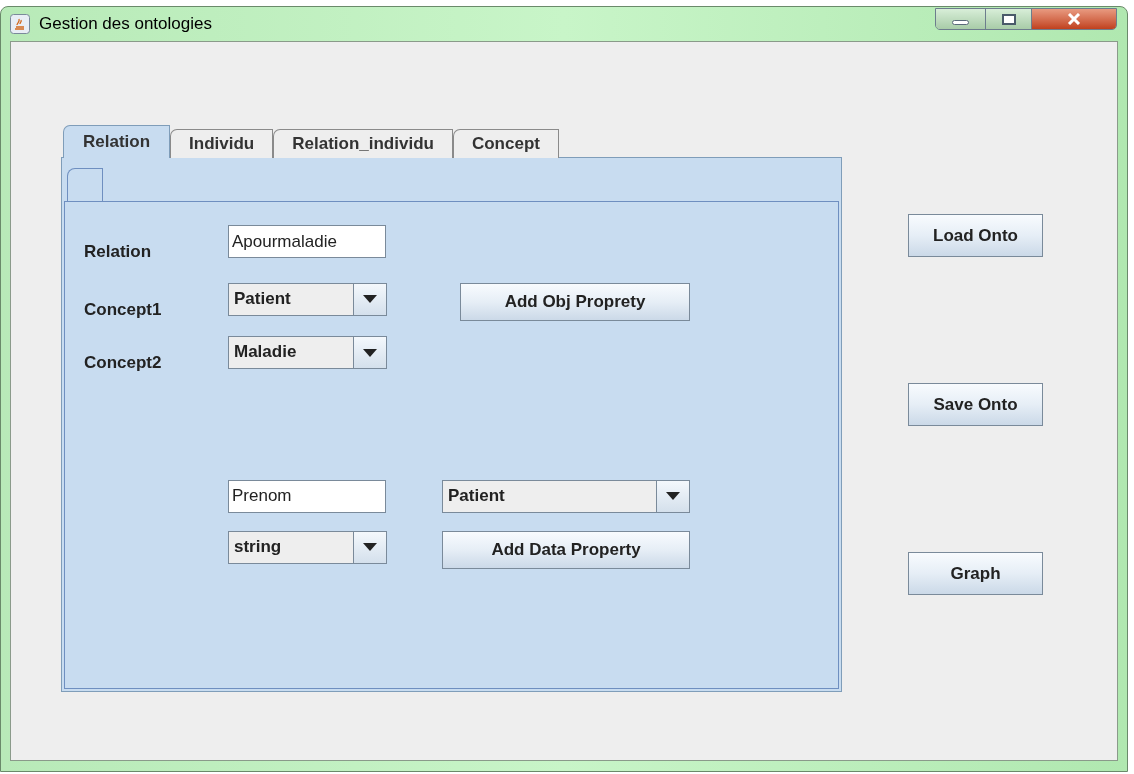 This screenshot has height=774, width=1134. What do you see at coordinates (123, 309) in the screenshot?
I see `field-label: Concept1` at bounding box center [123, 309].